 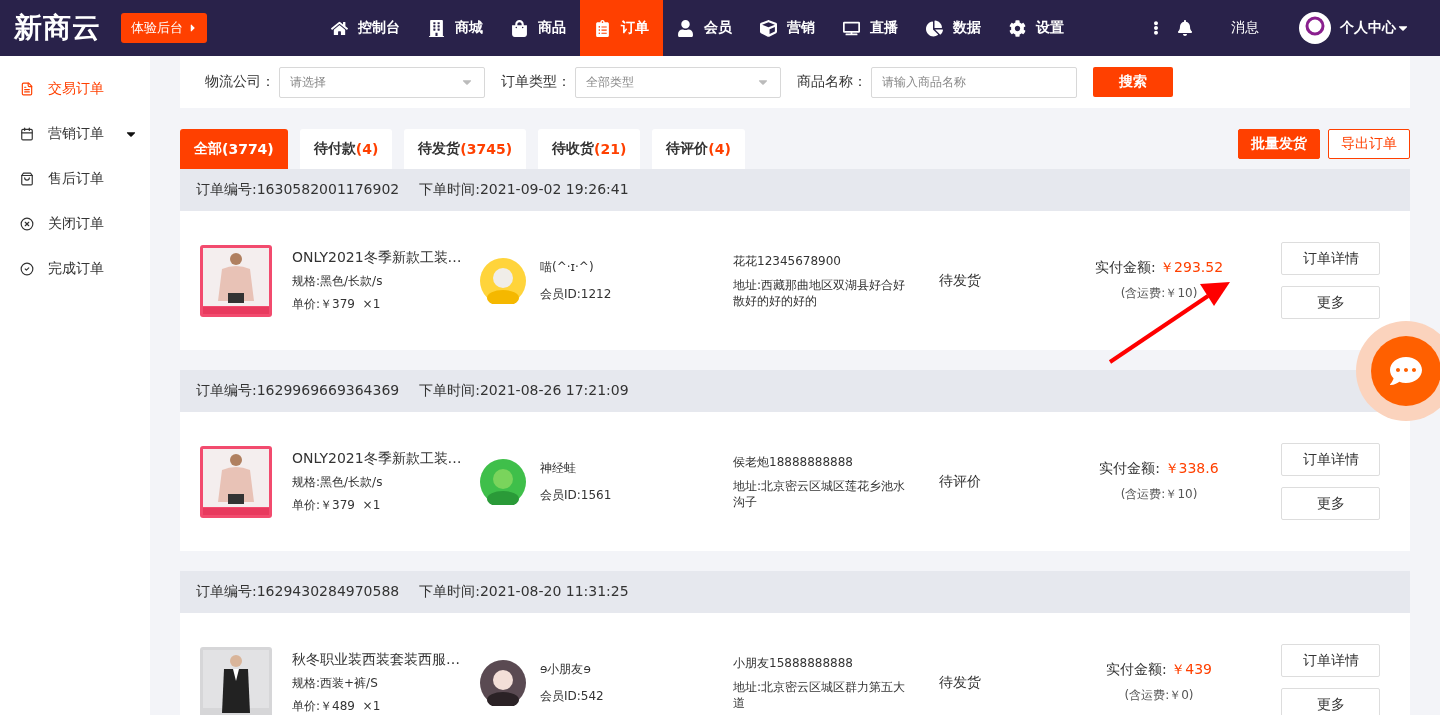 I want to click on check-circle-icon, so click(x=27, y=268).